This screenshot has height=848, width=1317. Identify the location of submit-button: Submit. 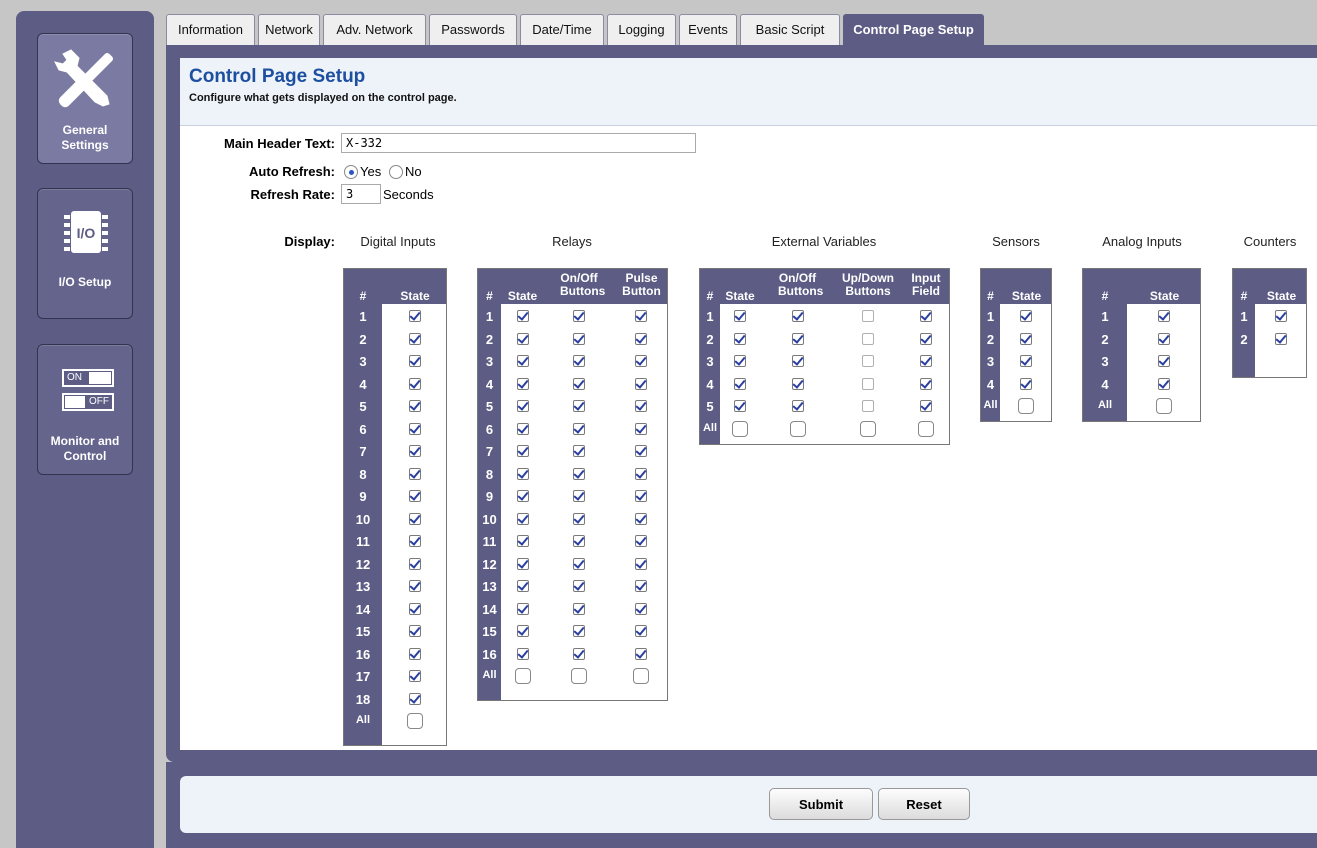
(821, 804).